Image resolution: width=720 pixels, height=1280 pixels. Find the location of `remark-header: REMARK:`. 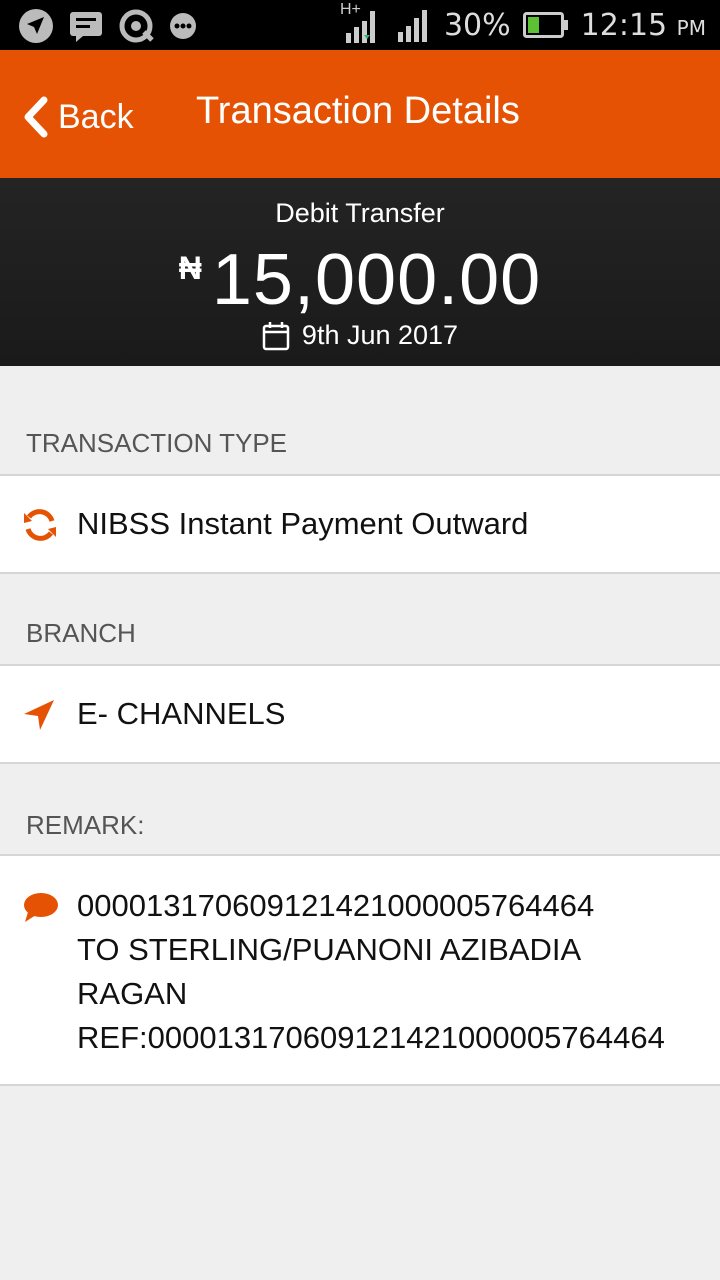

remark-header: REMARK: is located at coordinates (85, 825).